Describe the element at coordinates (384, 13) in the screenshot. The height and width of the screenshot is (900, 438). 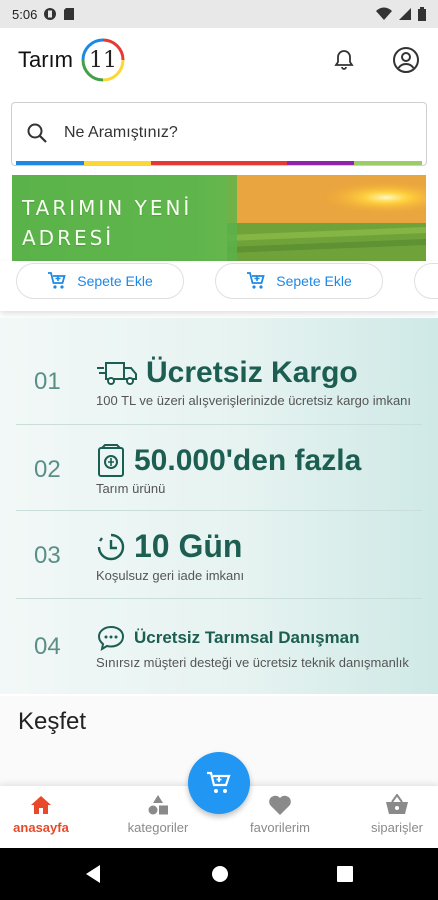
I see `wifi-icon` at that location.